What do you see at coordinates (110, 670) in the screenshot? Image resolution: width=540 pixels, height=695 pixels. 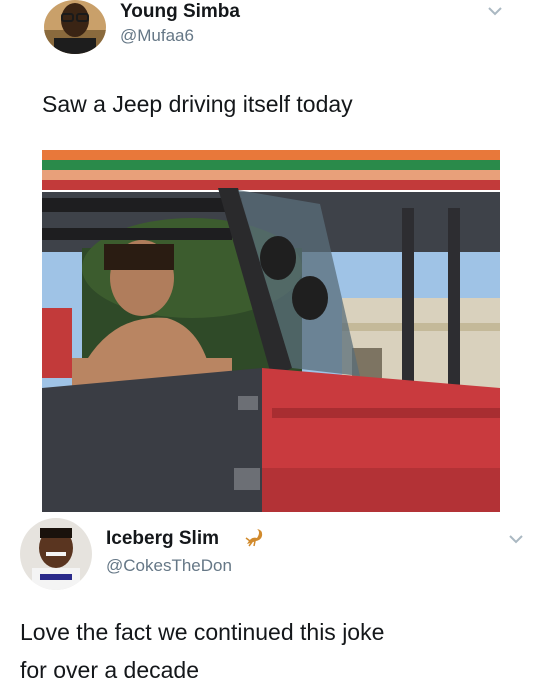 I see `tweet-text-line-2: for over a decade` at bounding box center [110, 670].